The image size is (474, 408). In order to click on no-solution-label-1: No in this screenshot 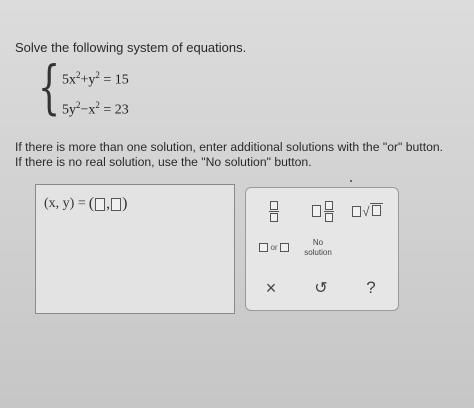, I will do `click(318, 242)`.